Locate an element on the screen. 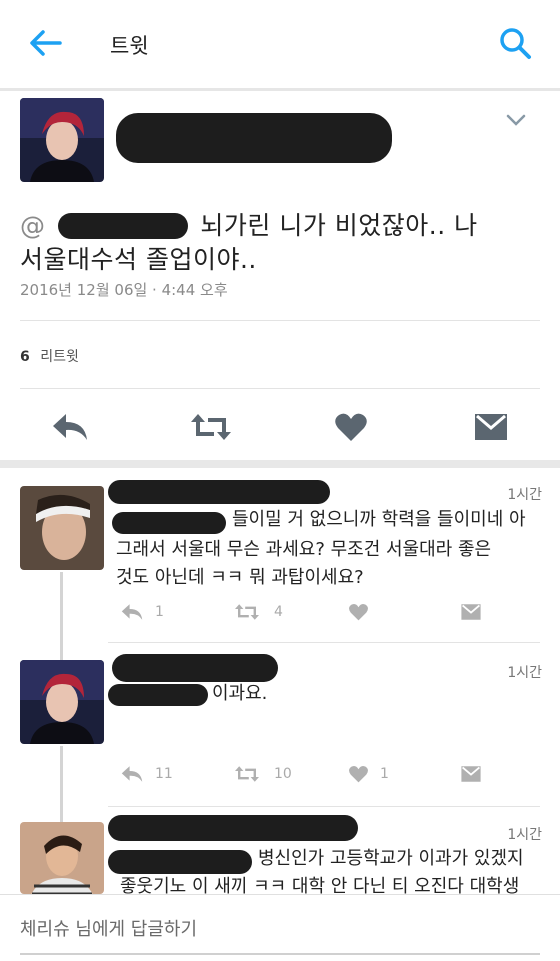 The image size is (560, 961). page-title: 트윗 is located at coordinates (129, 46).